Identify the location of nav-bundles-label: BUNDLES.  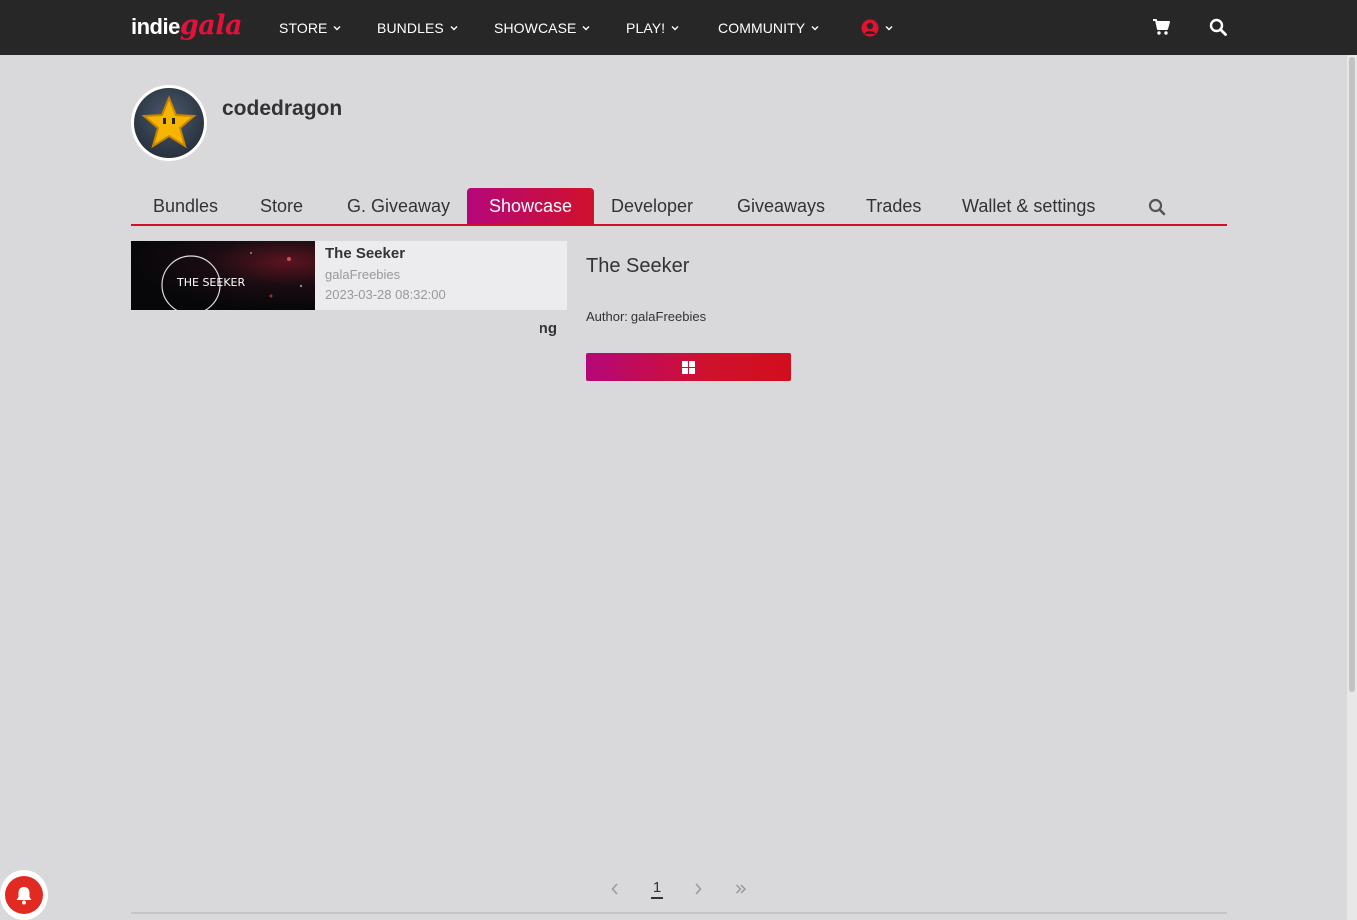
(410, 27).